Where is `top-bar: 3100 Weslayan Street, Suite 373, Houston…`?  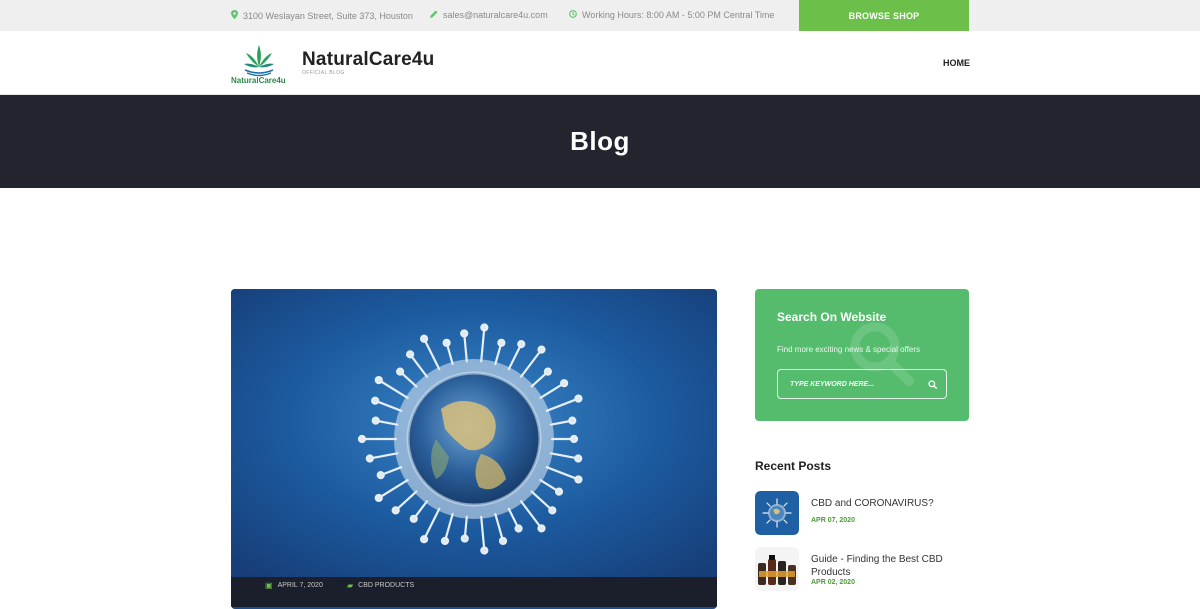
top-bar: 3100 Weslayan Street, Suite 373, Houston… is located at coordinates (600, 15).